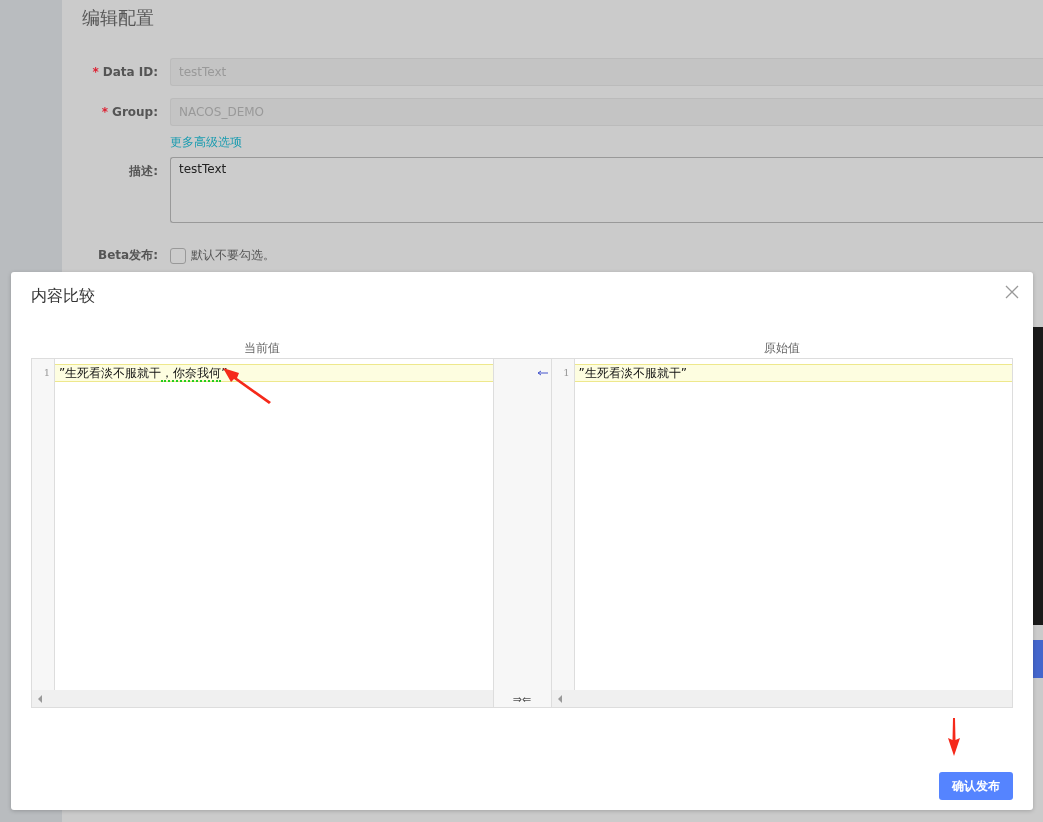 This screenshot has width=1043, height=822. What do you see at coordinates (130, 72) in the screenshot?
I see `field-label: Data ID:` at bounding box center [130, 72].